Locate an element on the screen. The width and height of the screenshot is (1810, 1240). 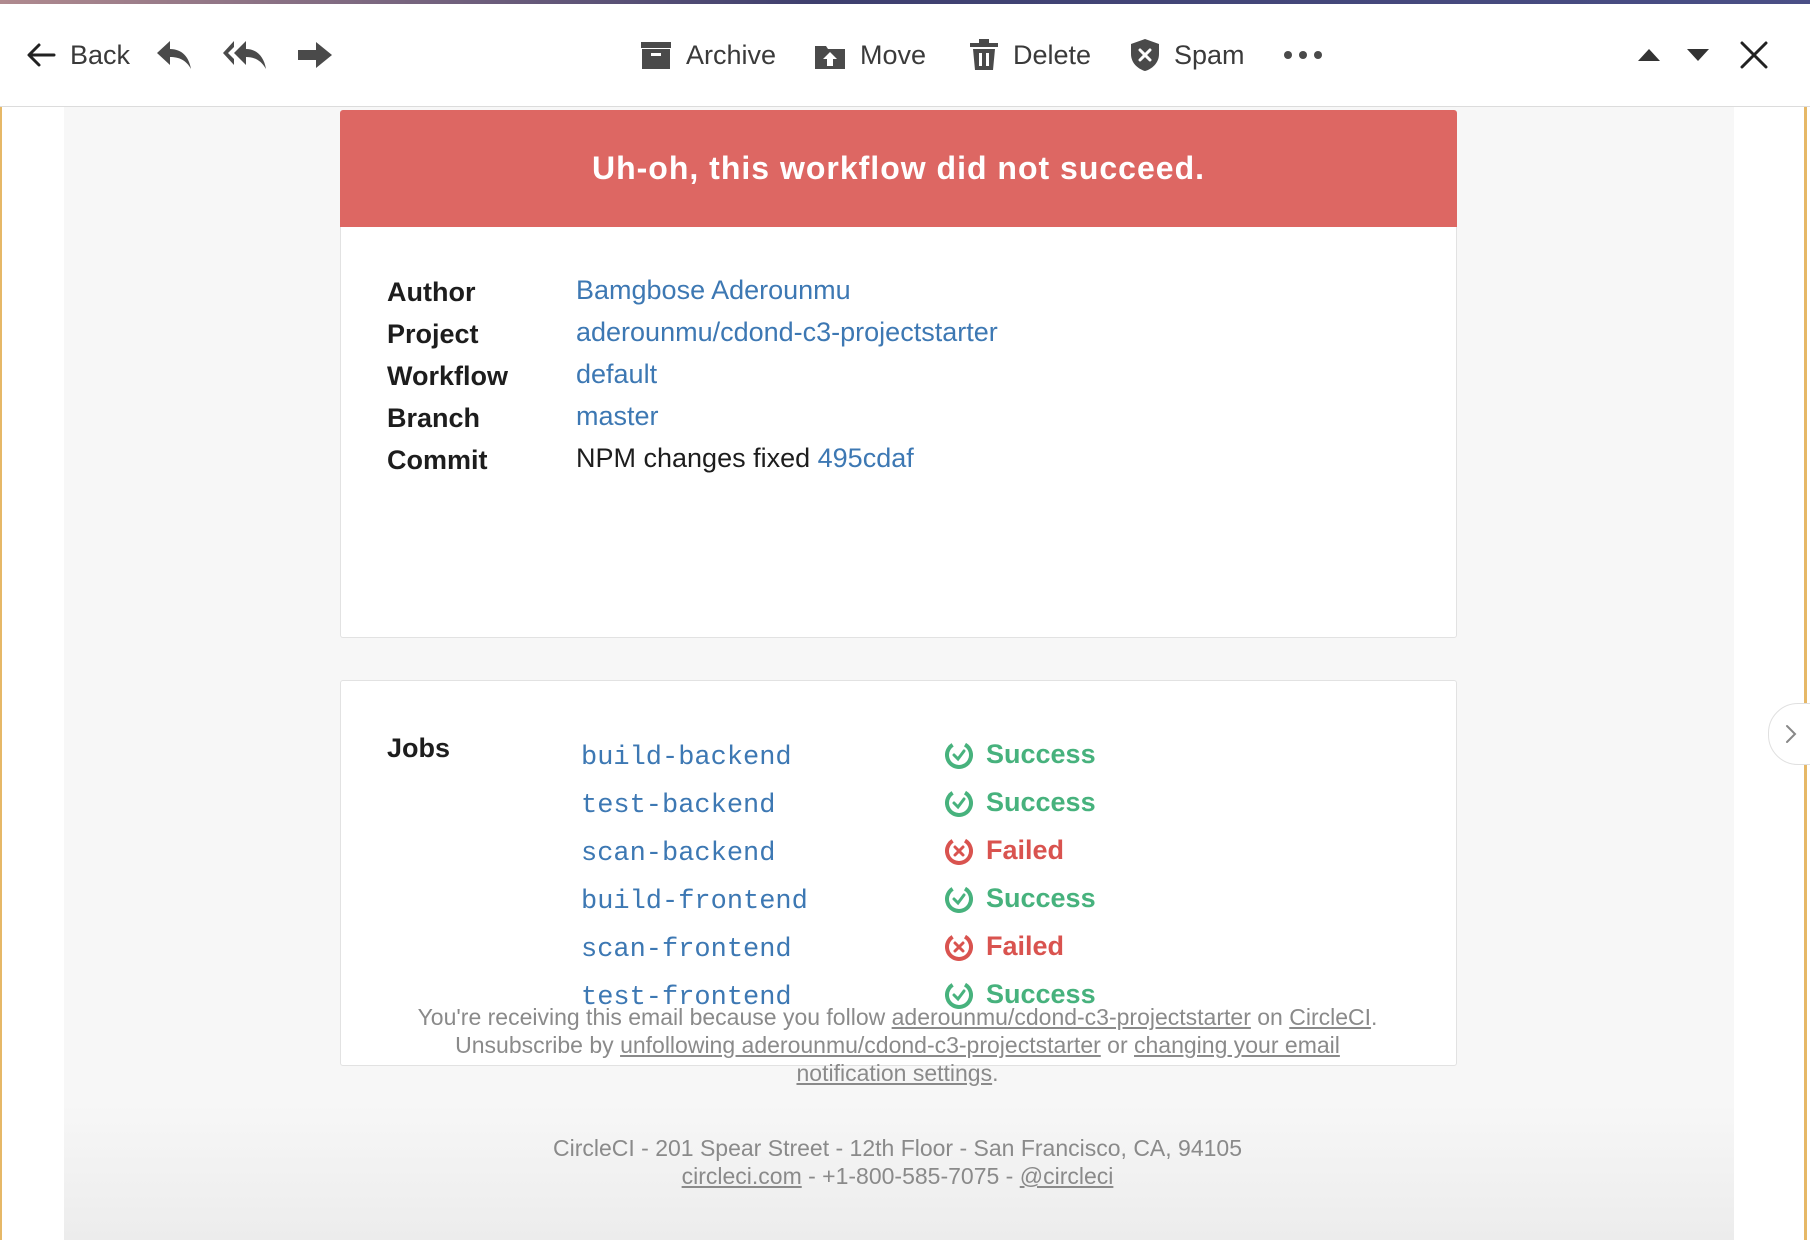
author-label: Author is located at coordinates (431, 292).